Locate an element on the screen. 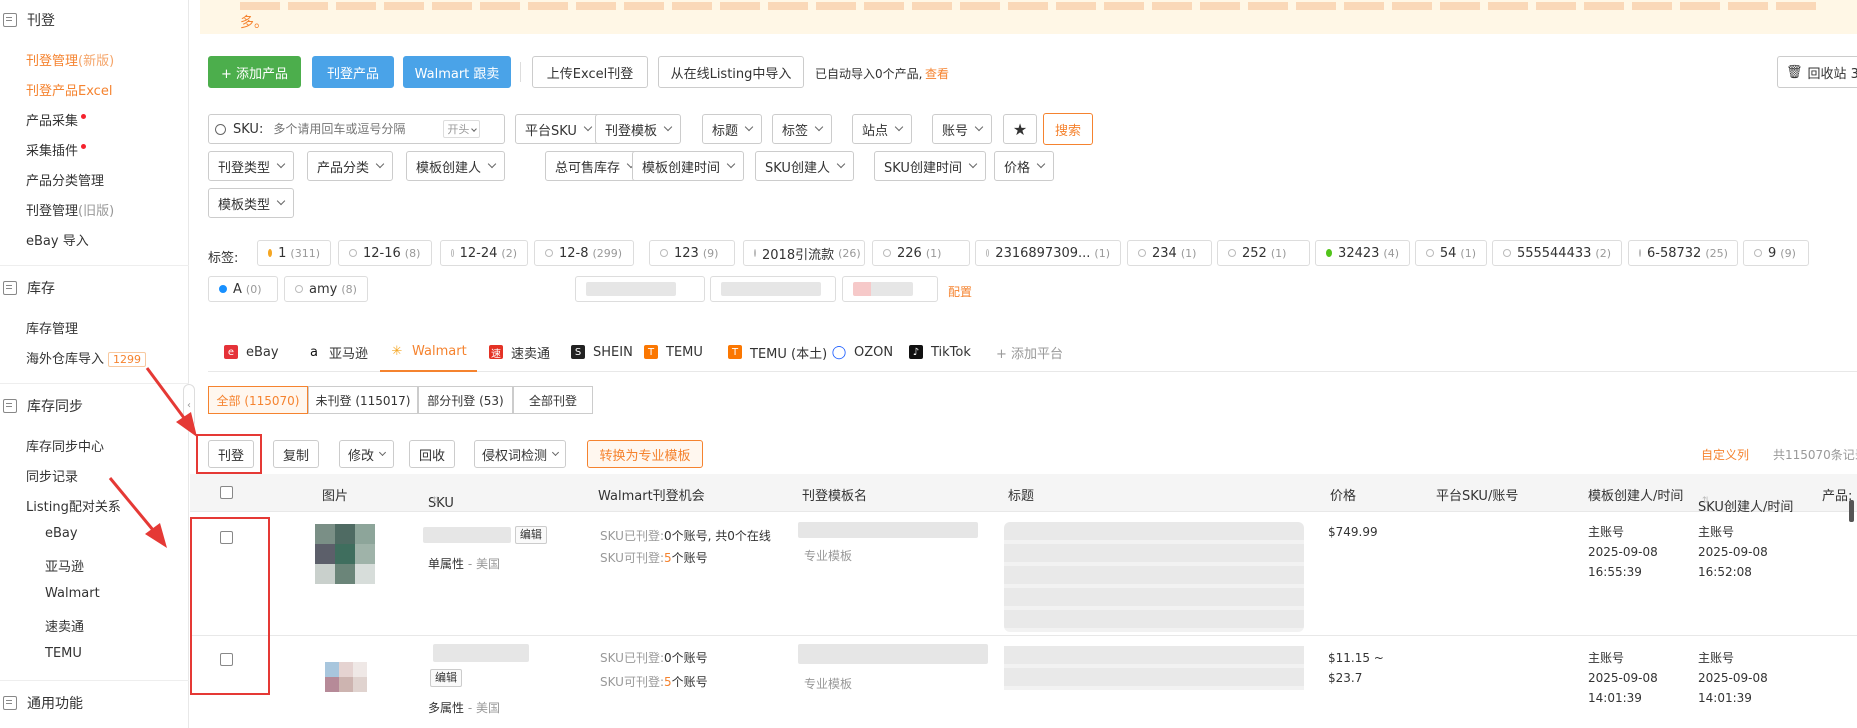 The image size is (1857, 728). filter-r3-0: 模板类型 is located at coordinates (251, 203).